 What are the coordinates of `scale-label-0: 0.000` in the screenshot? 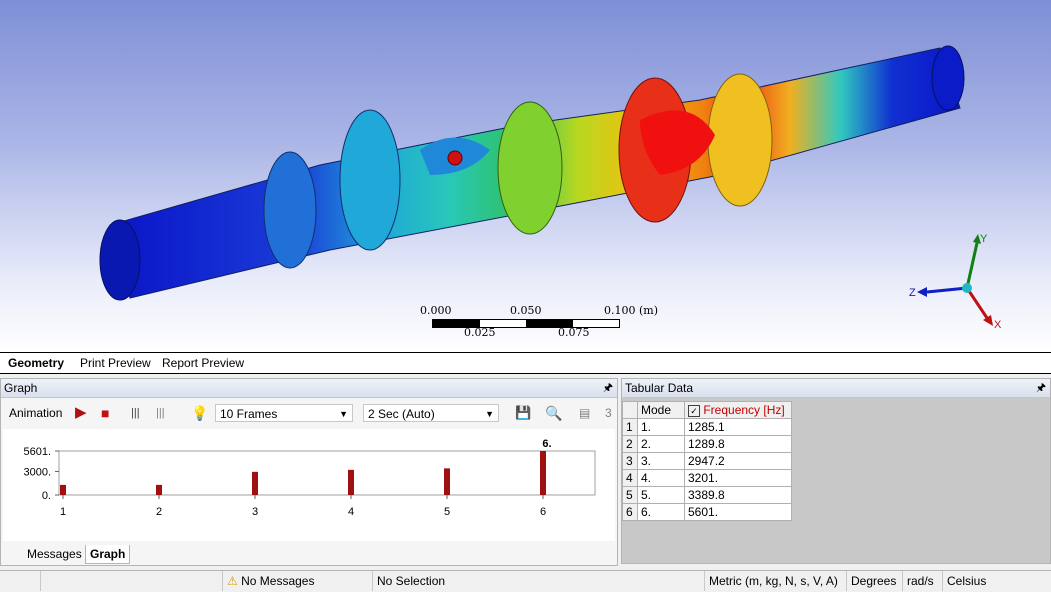 It's located at (436, 310).